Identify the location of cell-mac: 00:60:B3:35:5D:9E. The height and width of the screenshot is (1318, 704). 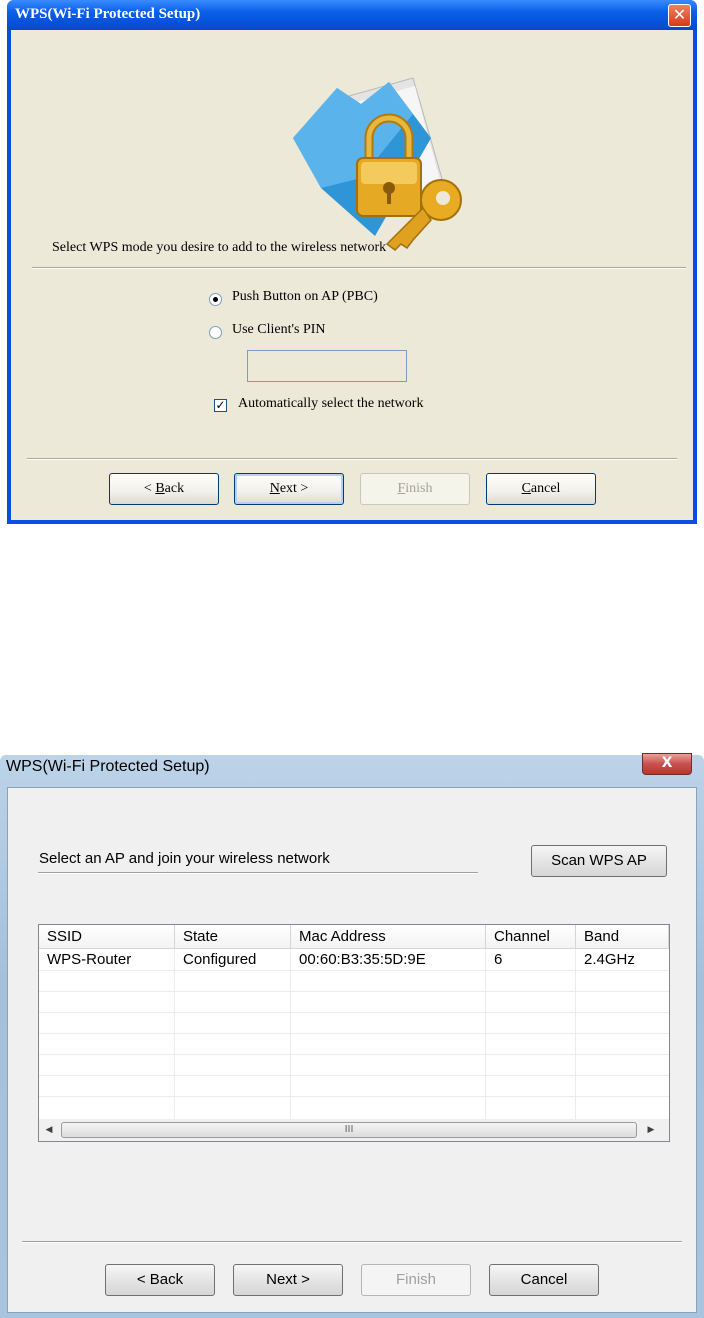
(362, 959).